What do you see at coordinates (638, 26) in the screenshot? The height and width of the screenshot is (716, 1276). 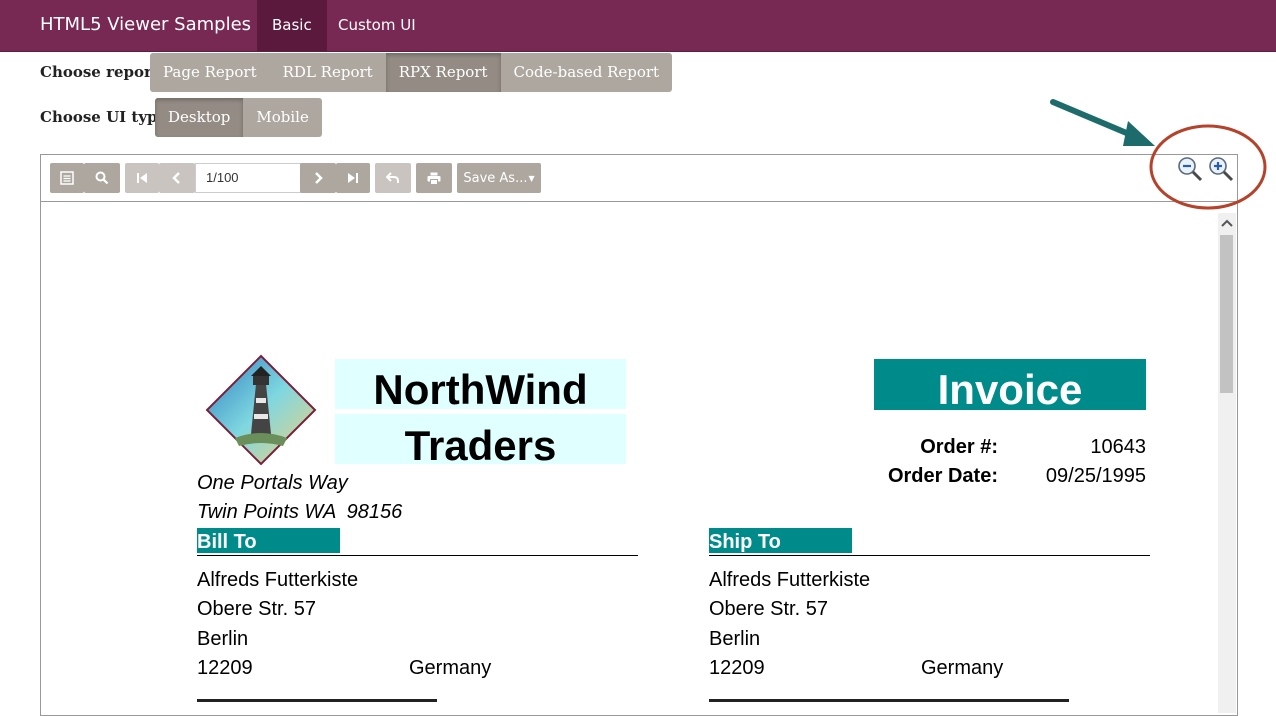 I see `top-nav-bar: HTML5 Viewer Samples Basic Custom UI` at bounding box center [638, 26].